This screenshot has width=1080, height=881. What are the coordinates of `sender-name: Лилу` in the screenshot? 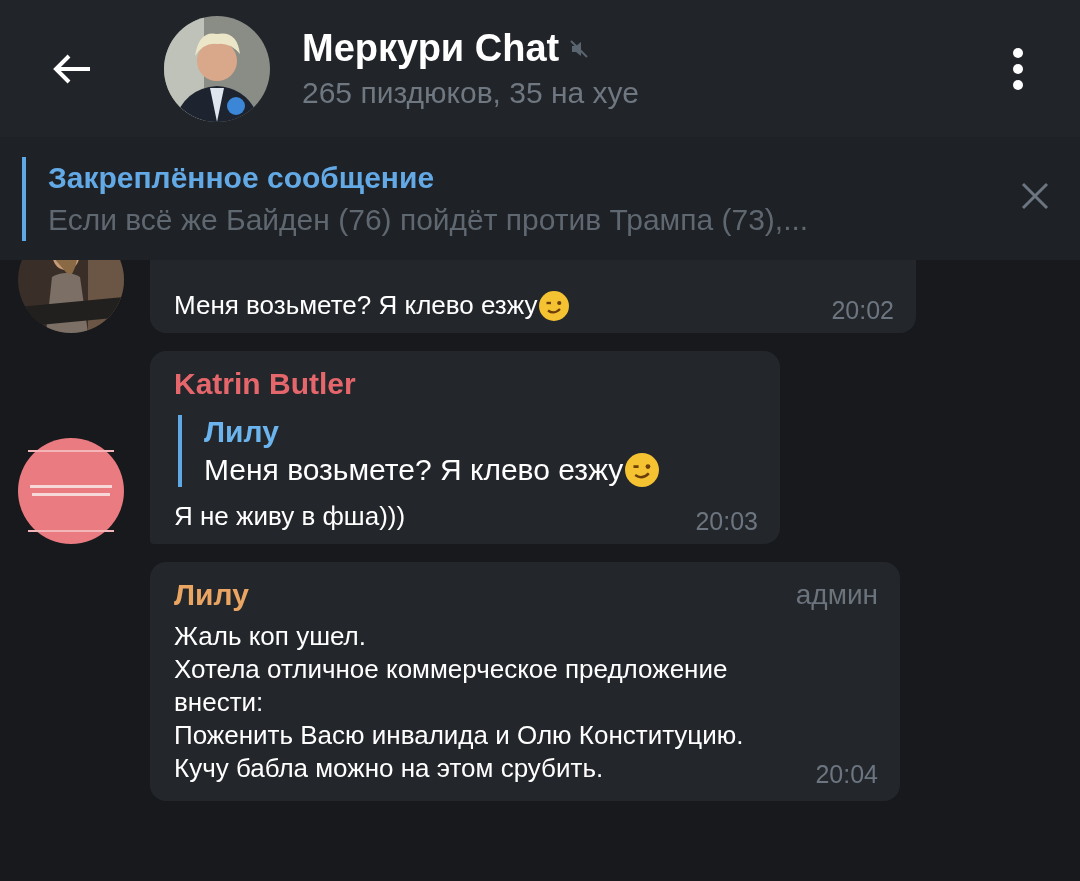 It's located at (211, 595).